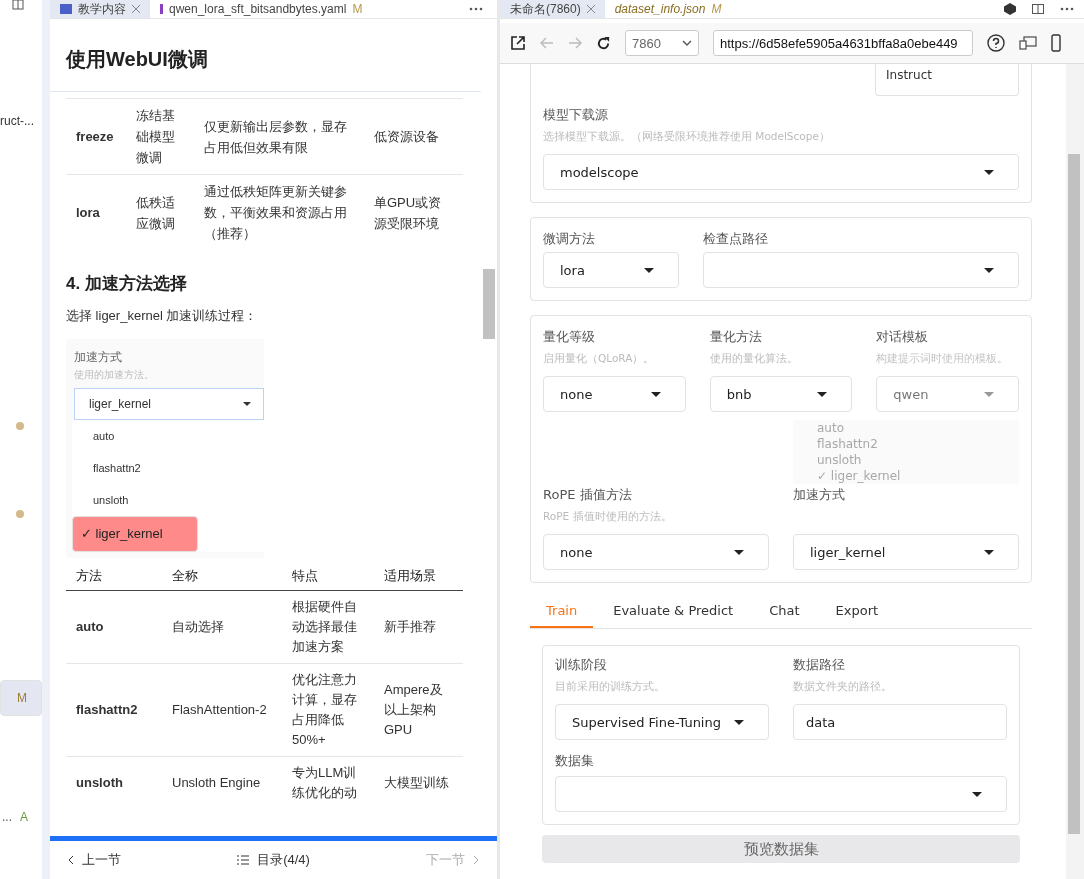  I want to click on field-label: 对话模板, so click(903, 337).